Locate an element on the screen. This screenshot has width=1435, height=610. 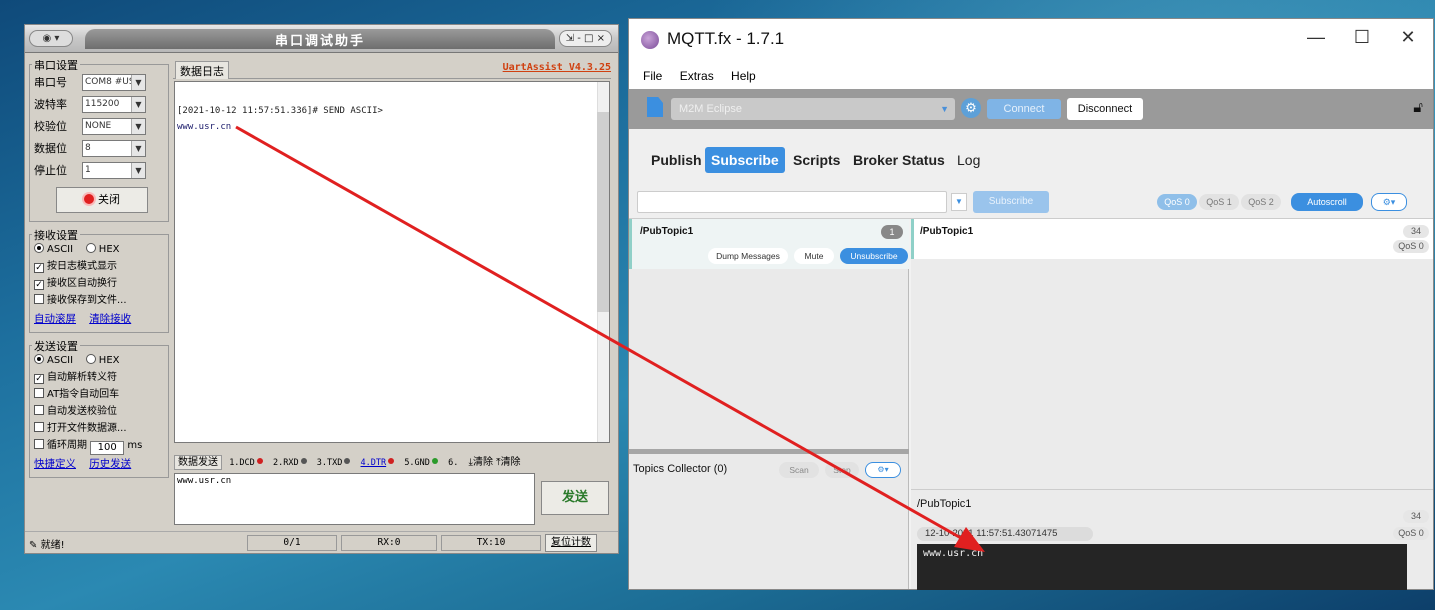
tab-scripts: Scripts is located at coordinates (816, 160).